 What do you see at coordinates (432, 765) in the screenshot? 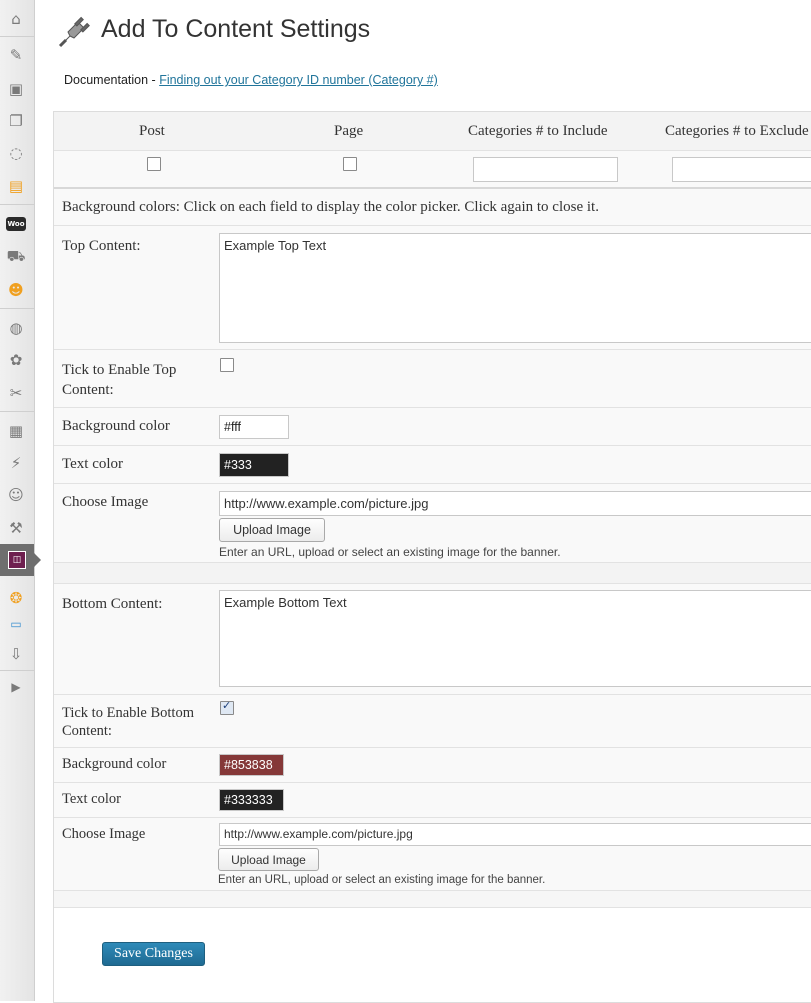
I see `bottom-bg-color-row: Background color #853838` at bounding box center [432, 765].